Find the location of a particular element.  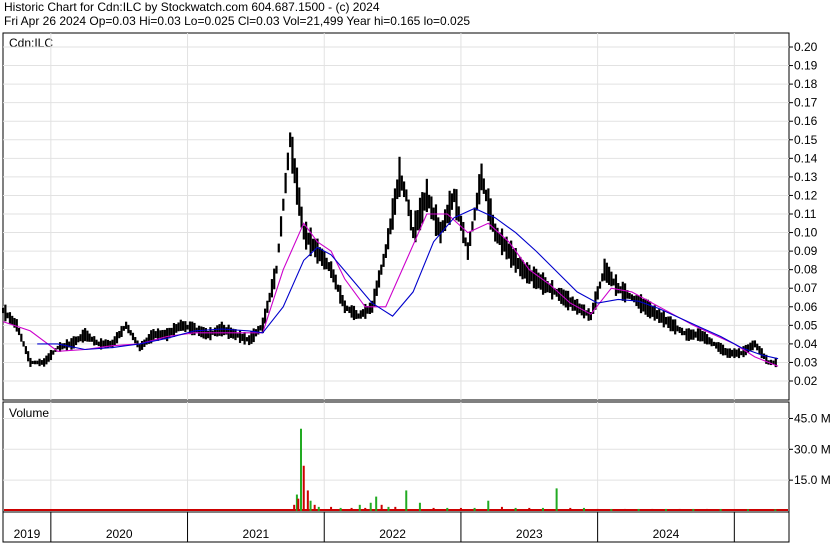

price-y-tick-label: 0.11 is located at coordinates (805, 214).